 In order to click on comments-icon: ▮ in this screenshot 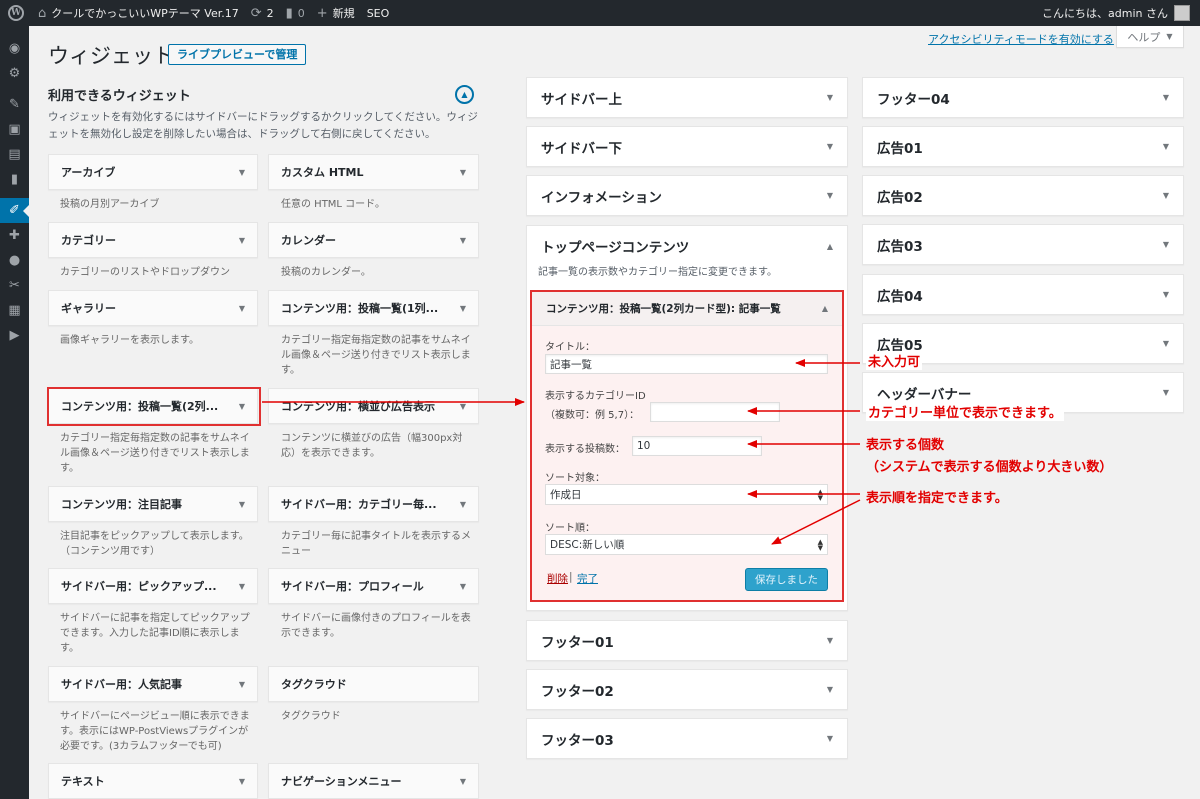, I will do `click(14, 179)`.